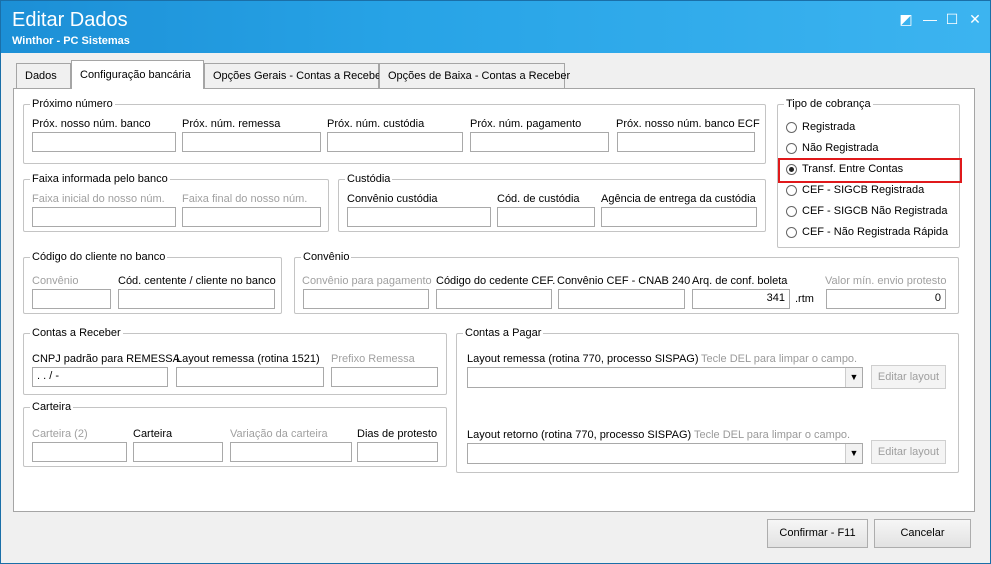 The height and width of the screenshot is (564, 991). I want to click on layout-remessa-1521-input, so click(250, 377).